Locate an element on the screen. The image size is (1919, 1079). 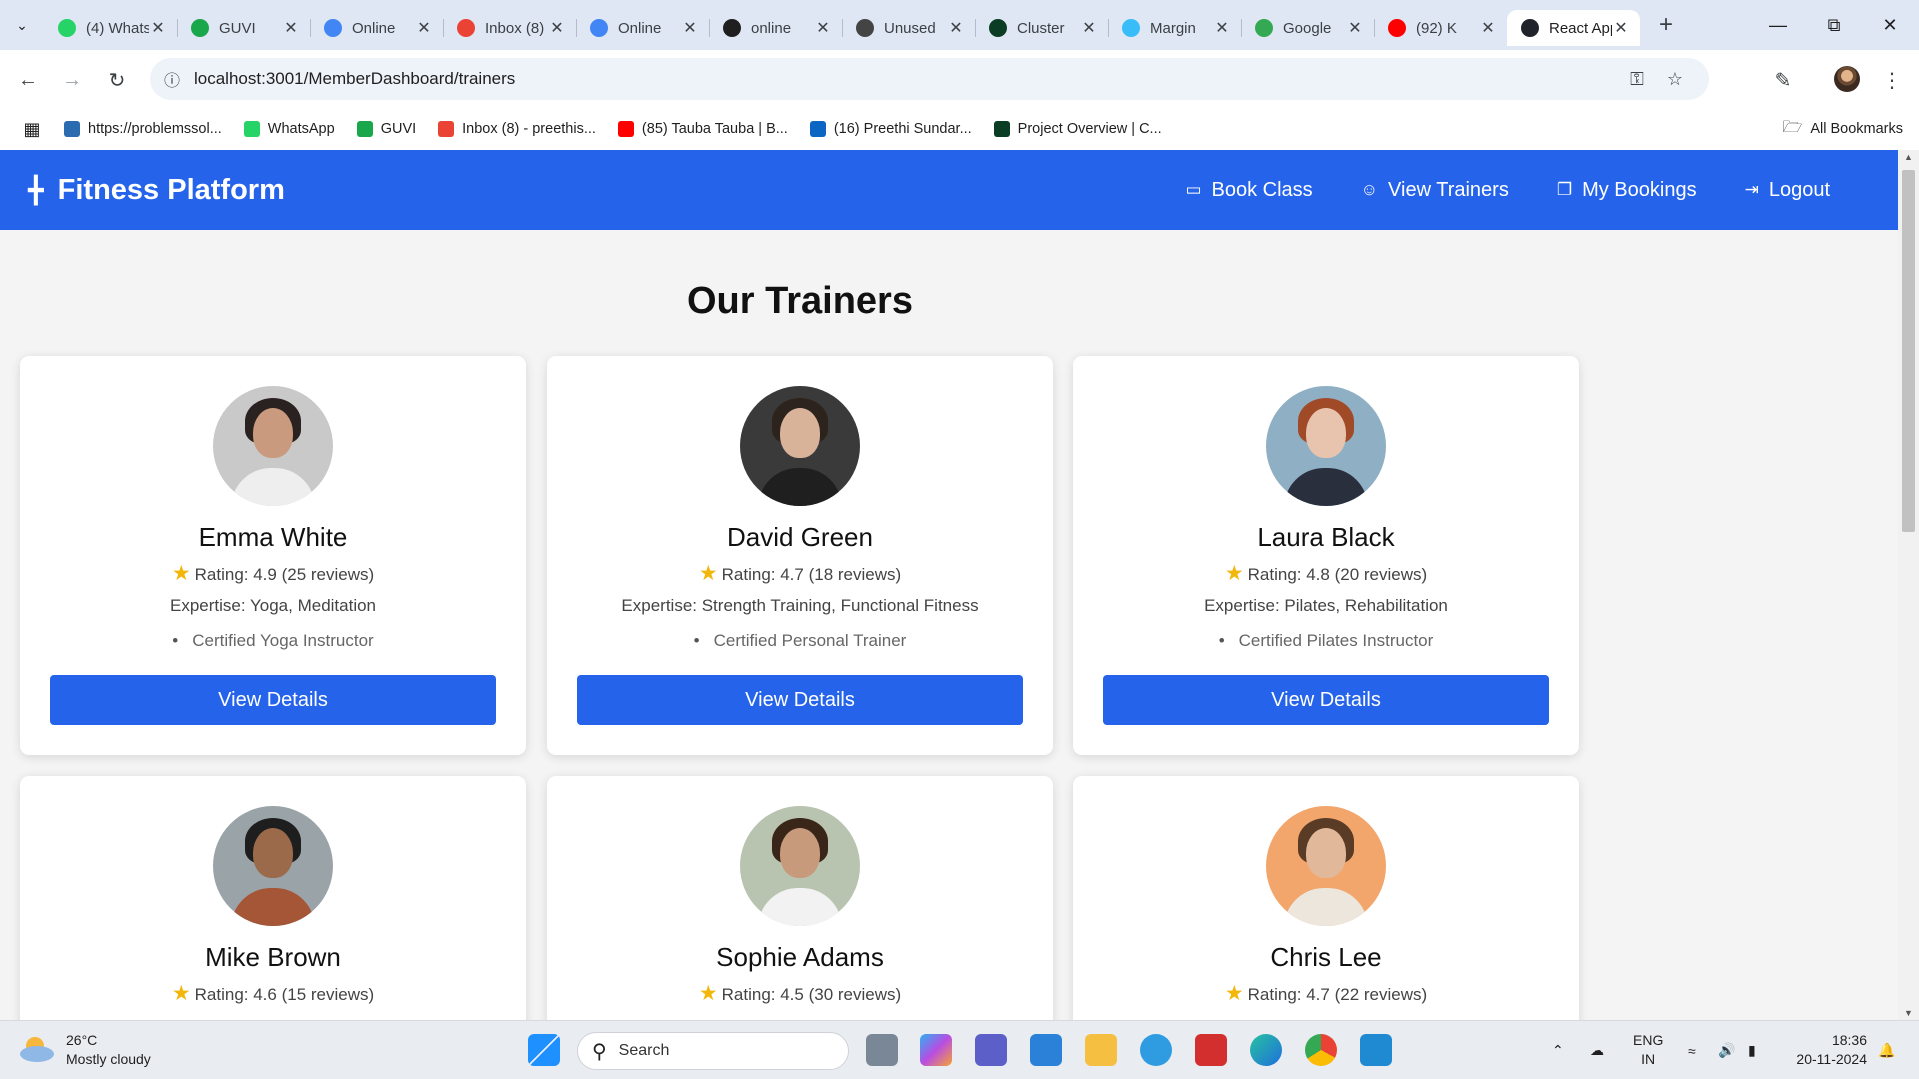
url-text: localhost:3001/MemberDashboard/trainers is located at coordinates (354, 79).